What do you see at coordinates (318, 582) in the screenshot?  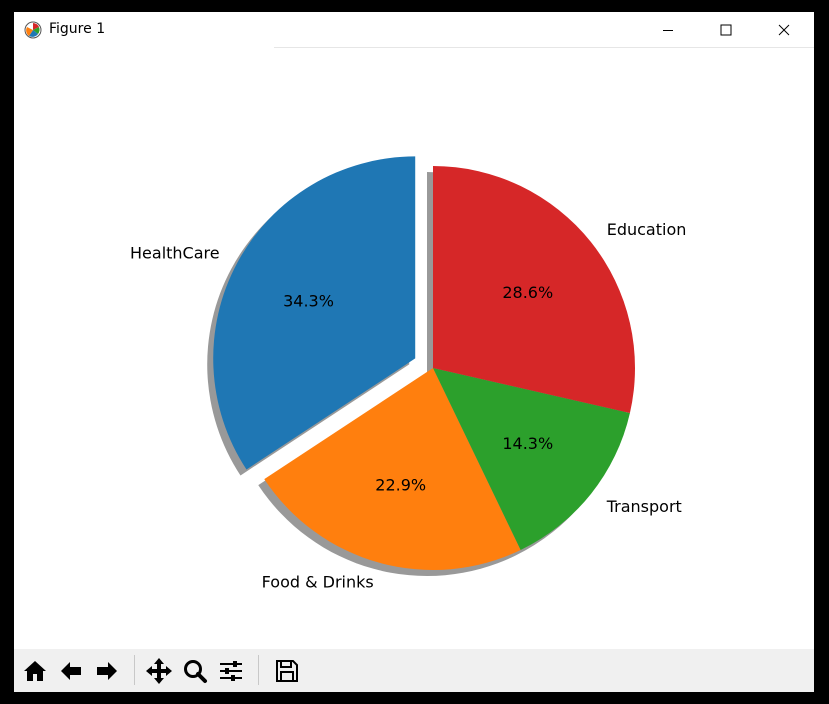 I see `category-label: Food & Drinks` at bounding box center [318, 582].